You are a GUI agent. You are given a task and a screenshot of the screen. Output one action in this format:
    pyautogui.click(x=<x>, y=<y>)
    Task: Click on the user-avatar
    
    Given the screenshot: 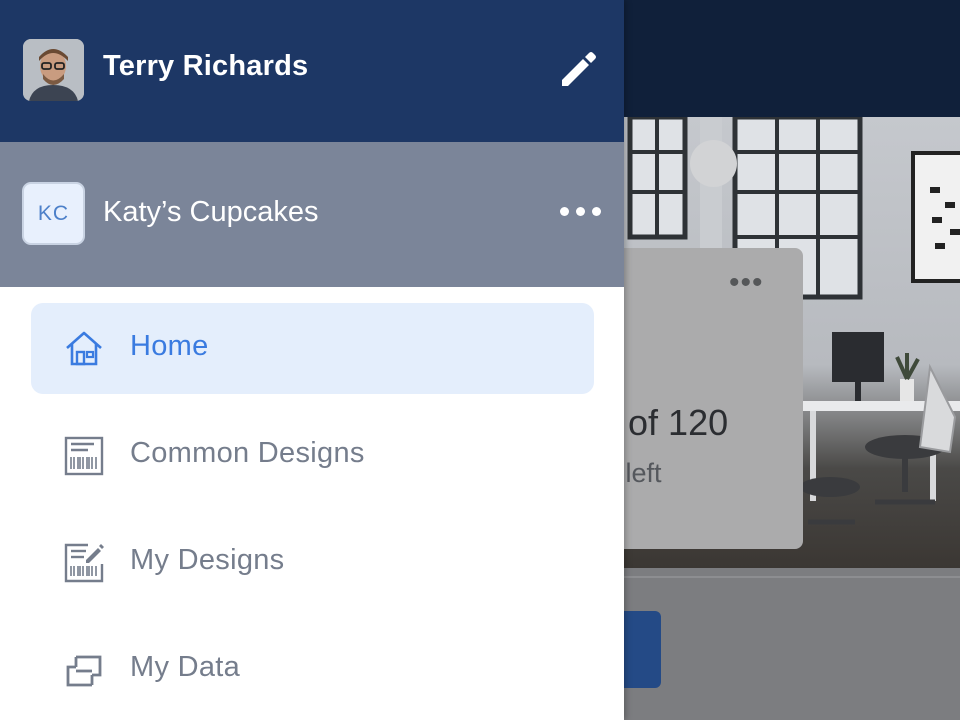 What is the action you would take?
    pyautogui.click(x=53, y=70)
    